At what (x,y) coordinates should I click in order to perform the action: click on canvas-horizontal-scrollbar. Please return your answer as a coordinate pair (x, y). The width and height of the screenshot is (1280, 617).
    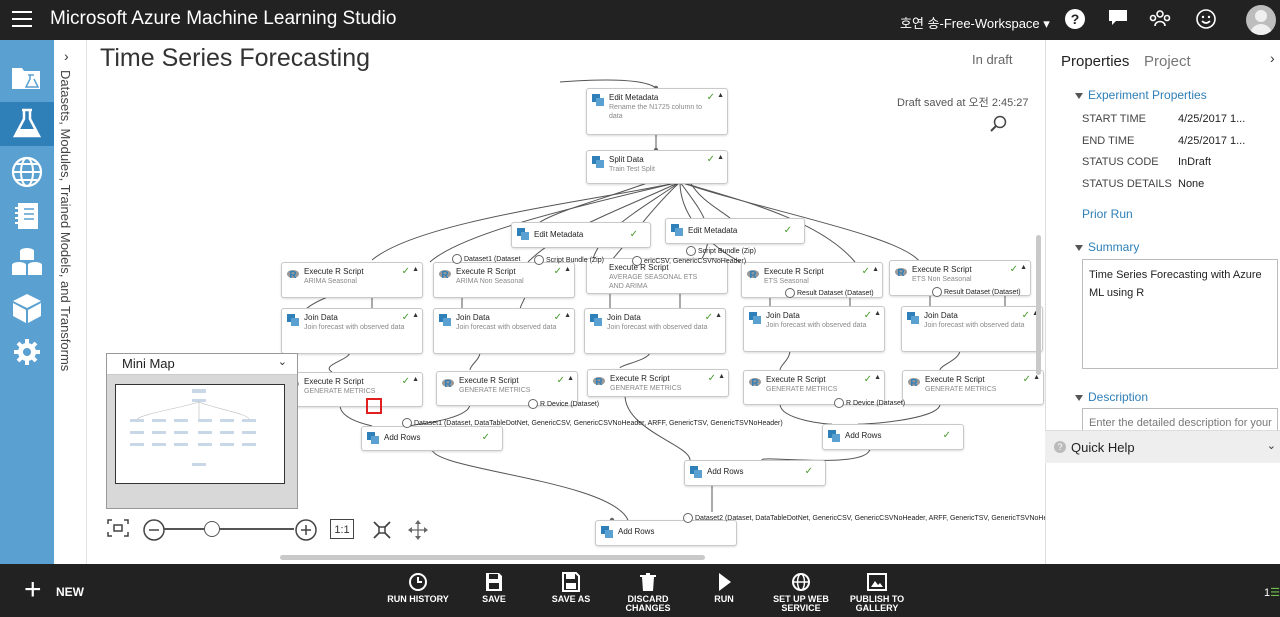
    Looking at the image, I should click on (492, 557).